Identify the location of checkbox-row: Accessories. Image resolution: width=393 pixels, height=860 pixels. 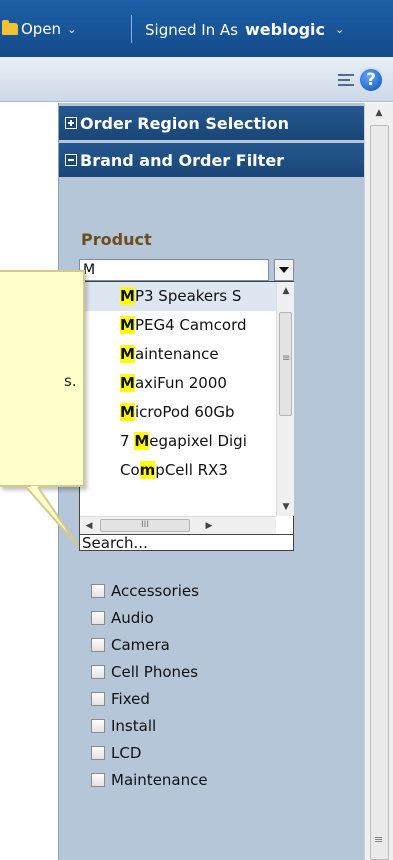
(211, 590).